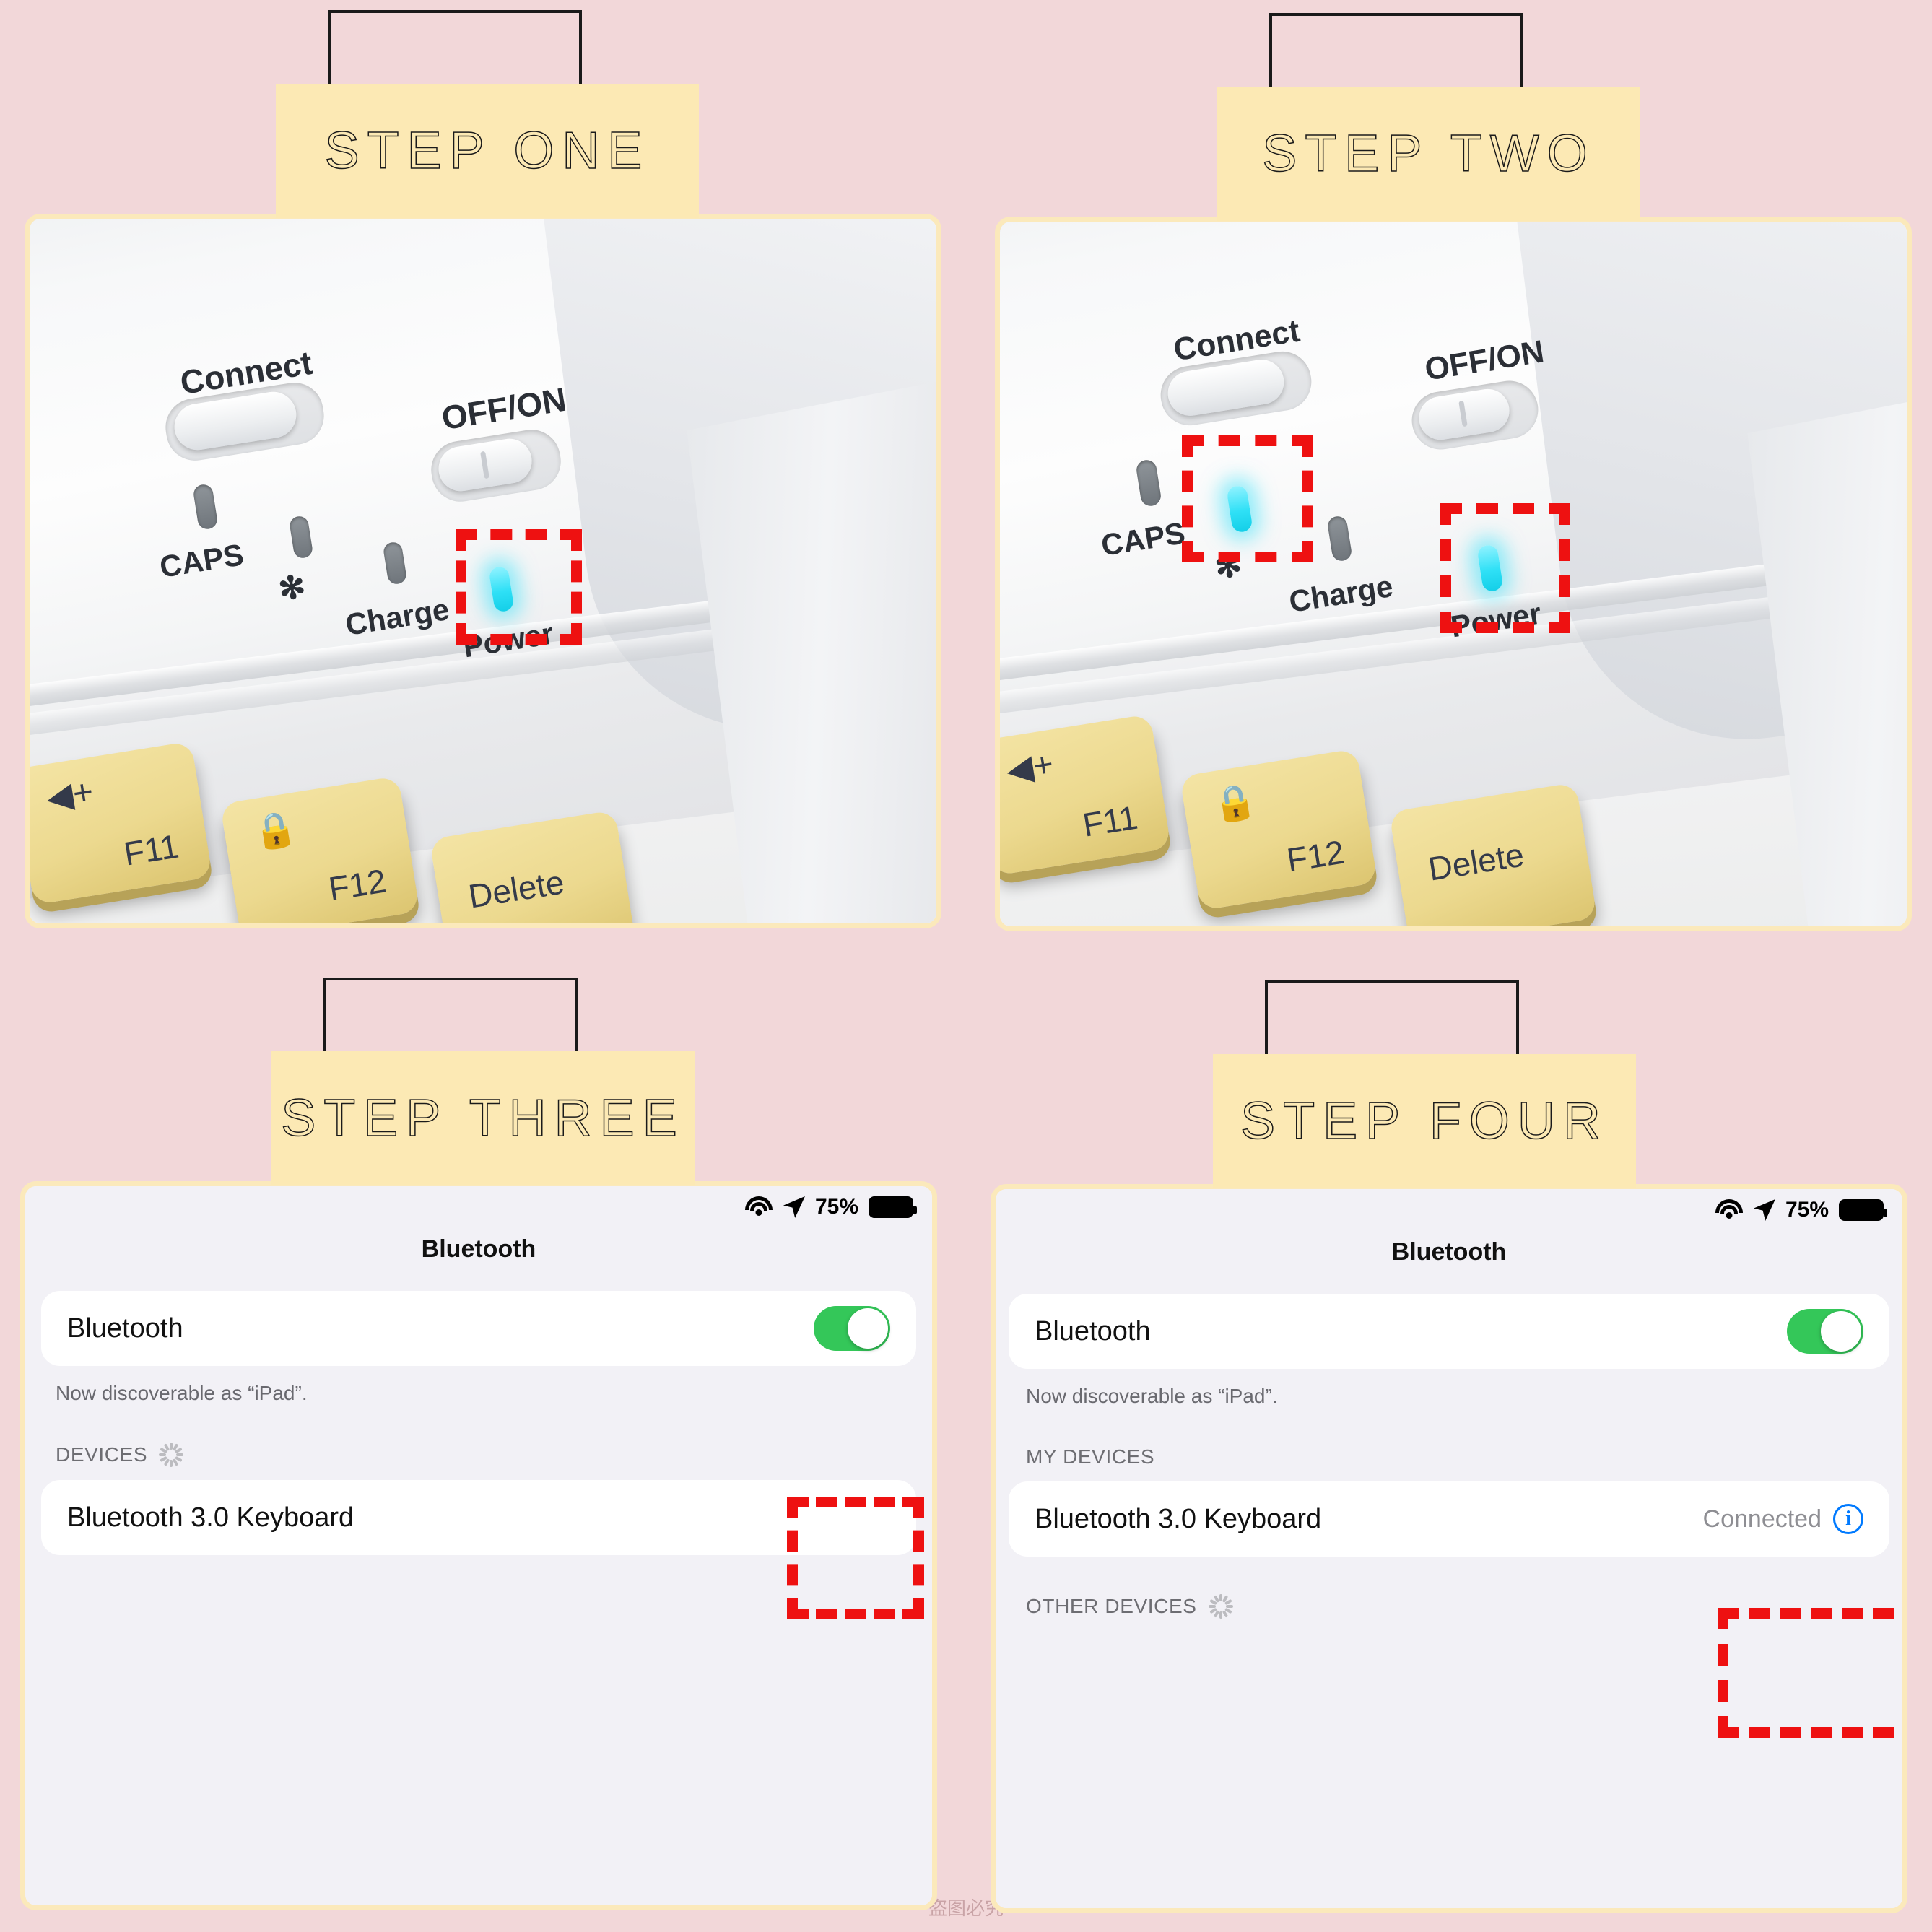 The width and height of the screenshot is (1932, 1932). Describe the element at coordinates (478, 1517) in the screenshot. I see `device-row: Bluetooth 3.0 Keyboard` at that location.